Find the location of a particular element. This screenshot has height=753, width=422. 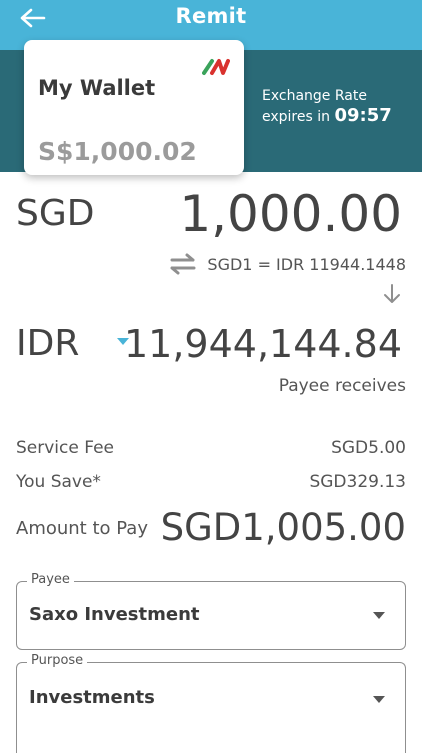

swap-icon is located at coordinates (183, 264).